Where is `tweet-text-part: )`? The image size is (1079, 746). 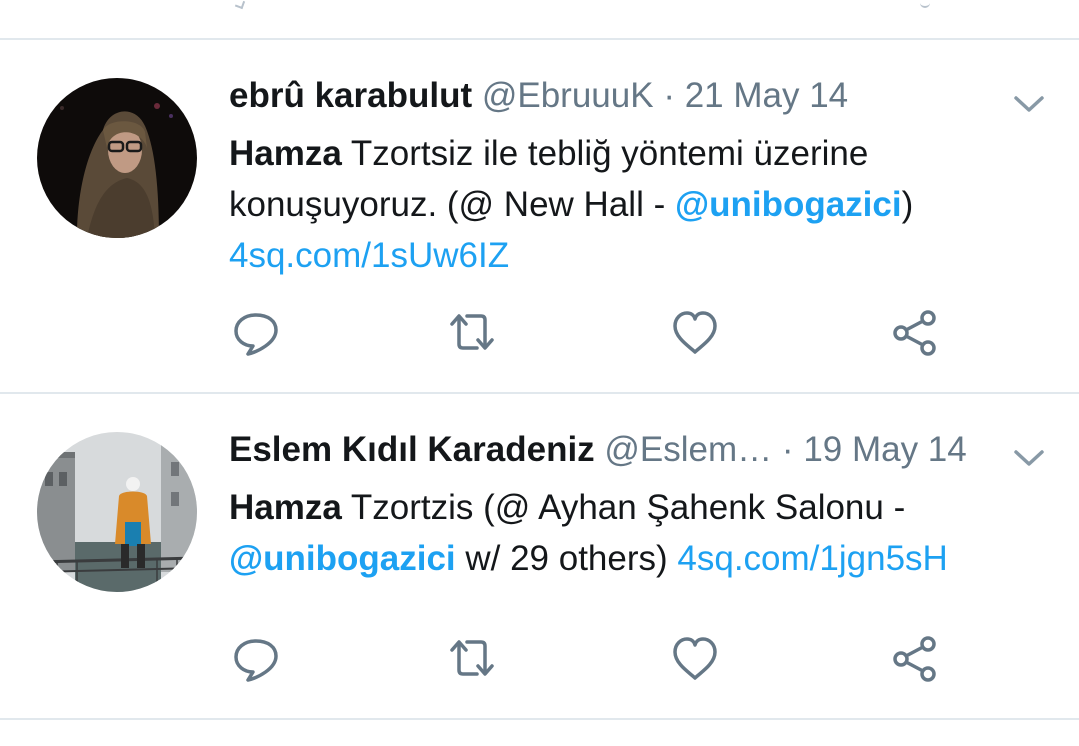 tweet-text-part: ) is located at coordinates (907, 204).